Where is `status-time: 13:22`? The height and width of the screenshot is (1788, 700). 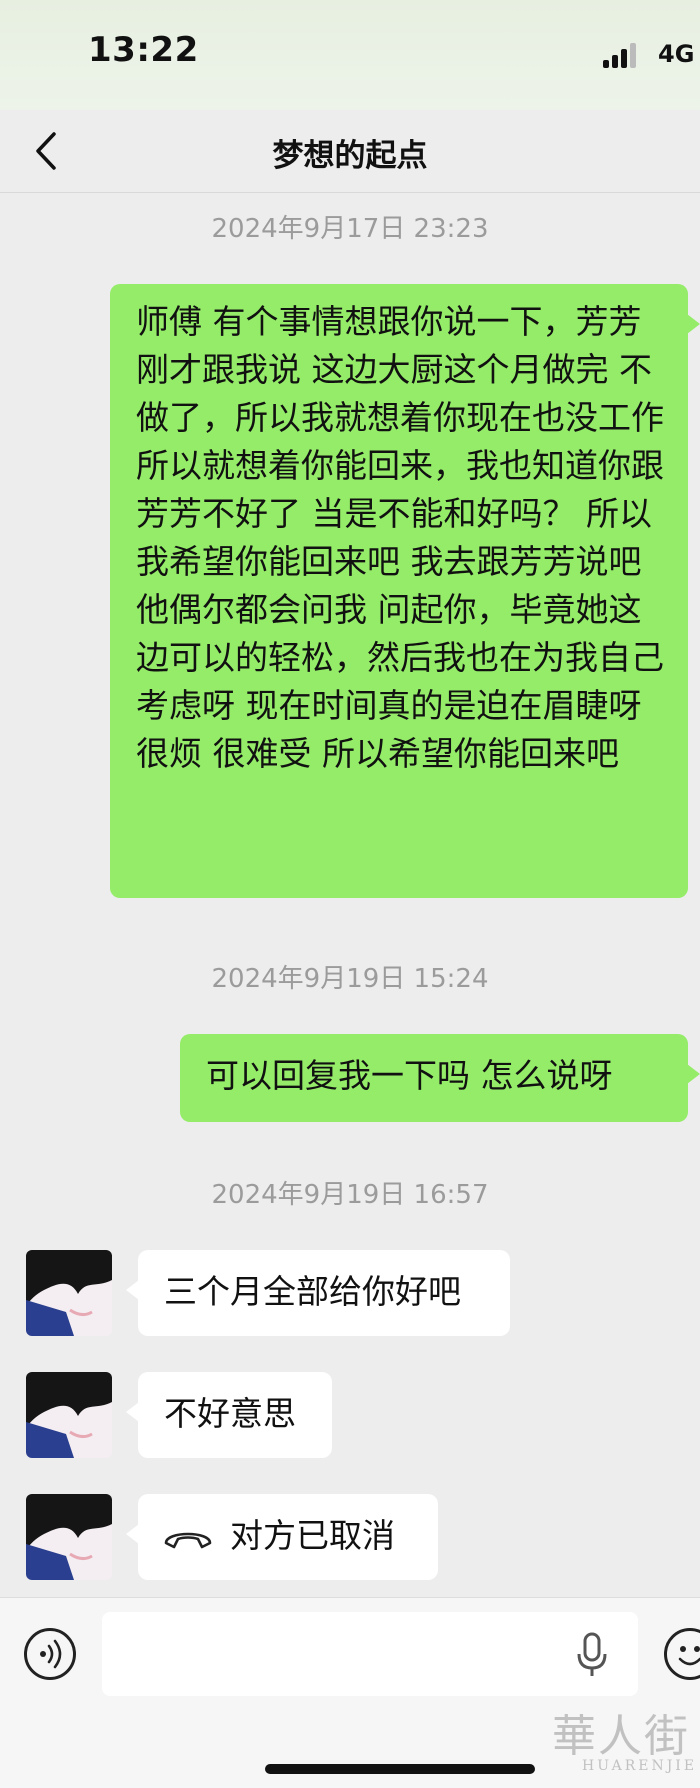
status-time: 13:22 is located at coordinates (143, 50).